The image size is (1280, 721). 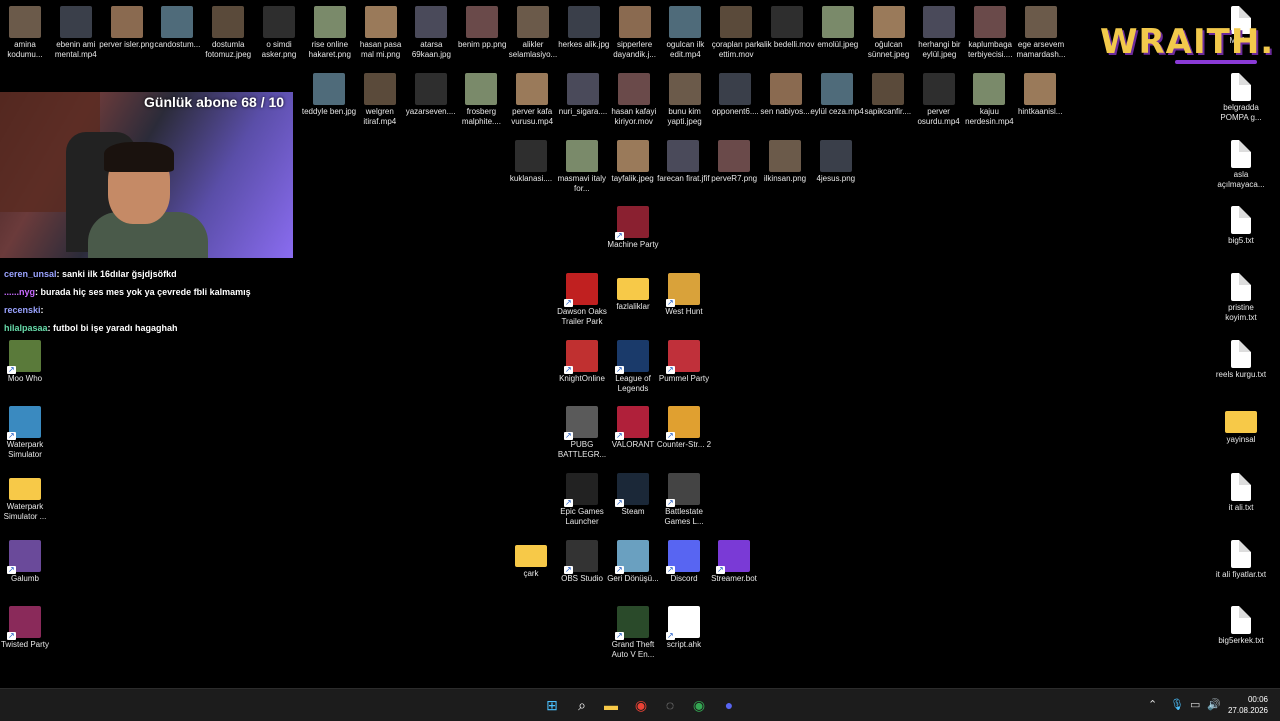 I want to click on desktop-icon: benim pp.png, so click(x=482, y=26).